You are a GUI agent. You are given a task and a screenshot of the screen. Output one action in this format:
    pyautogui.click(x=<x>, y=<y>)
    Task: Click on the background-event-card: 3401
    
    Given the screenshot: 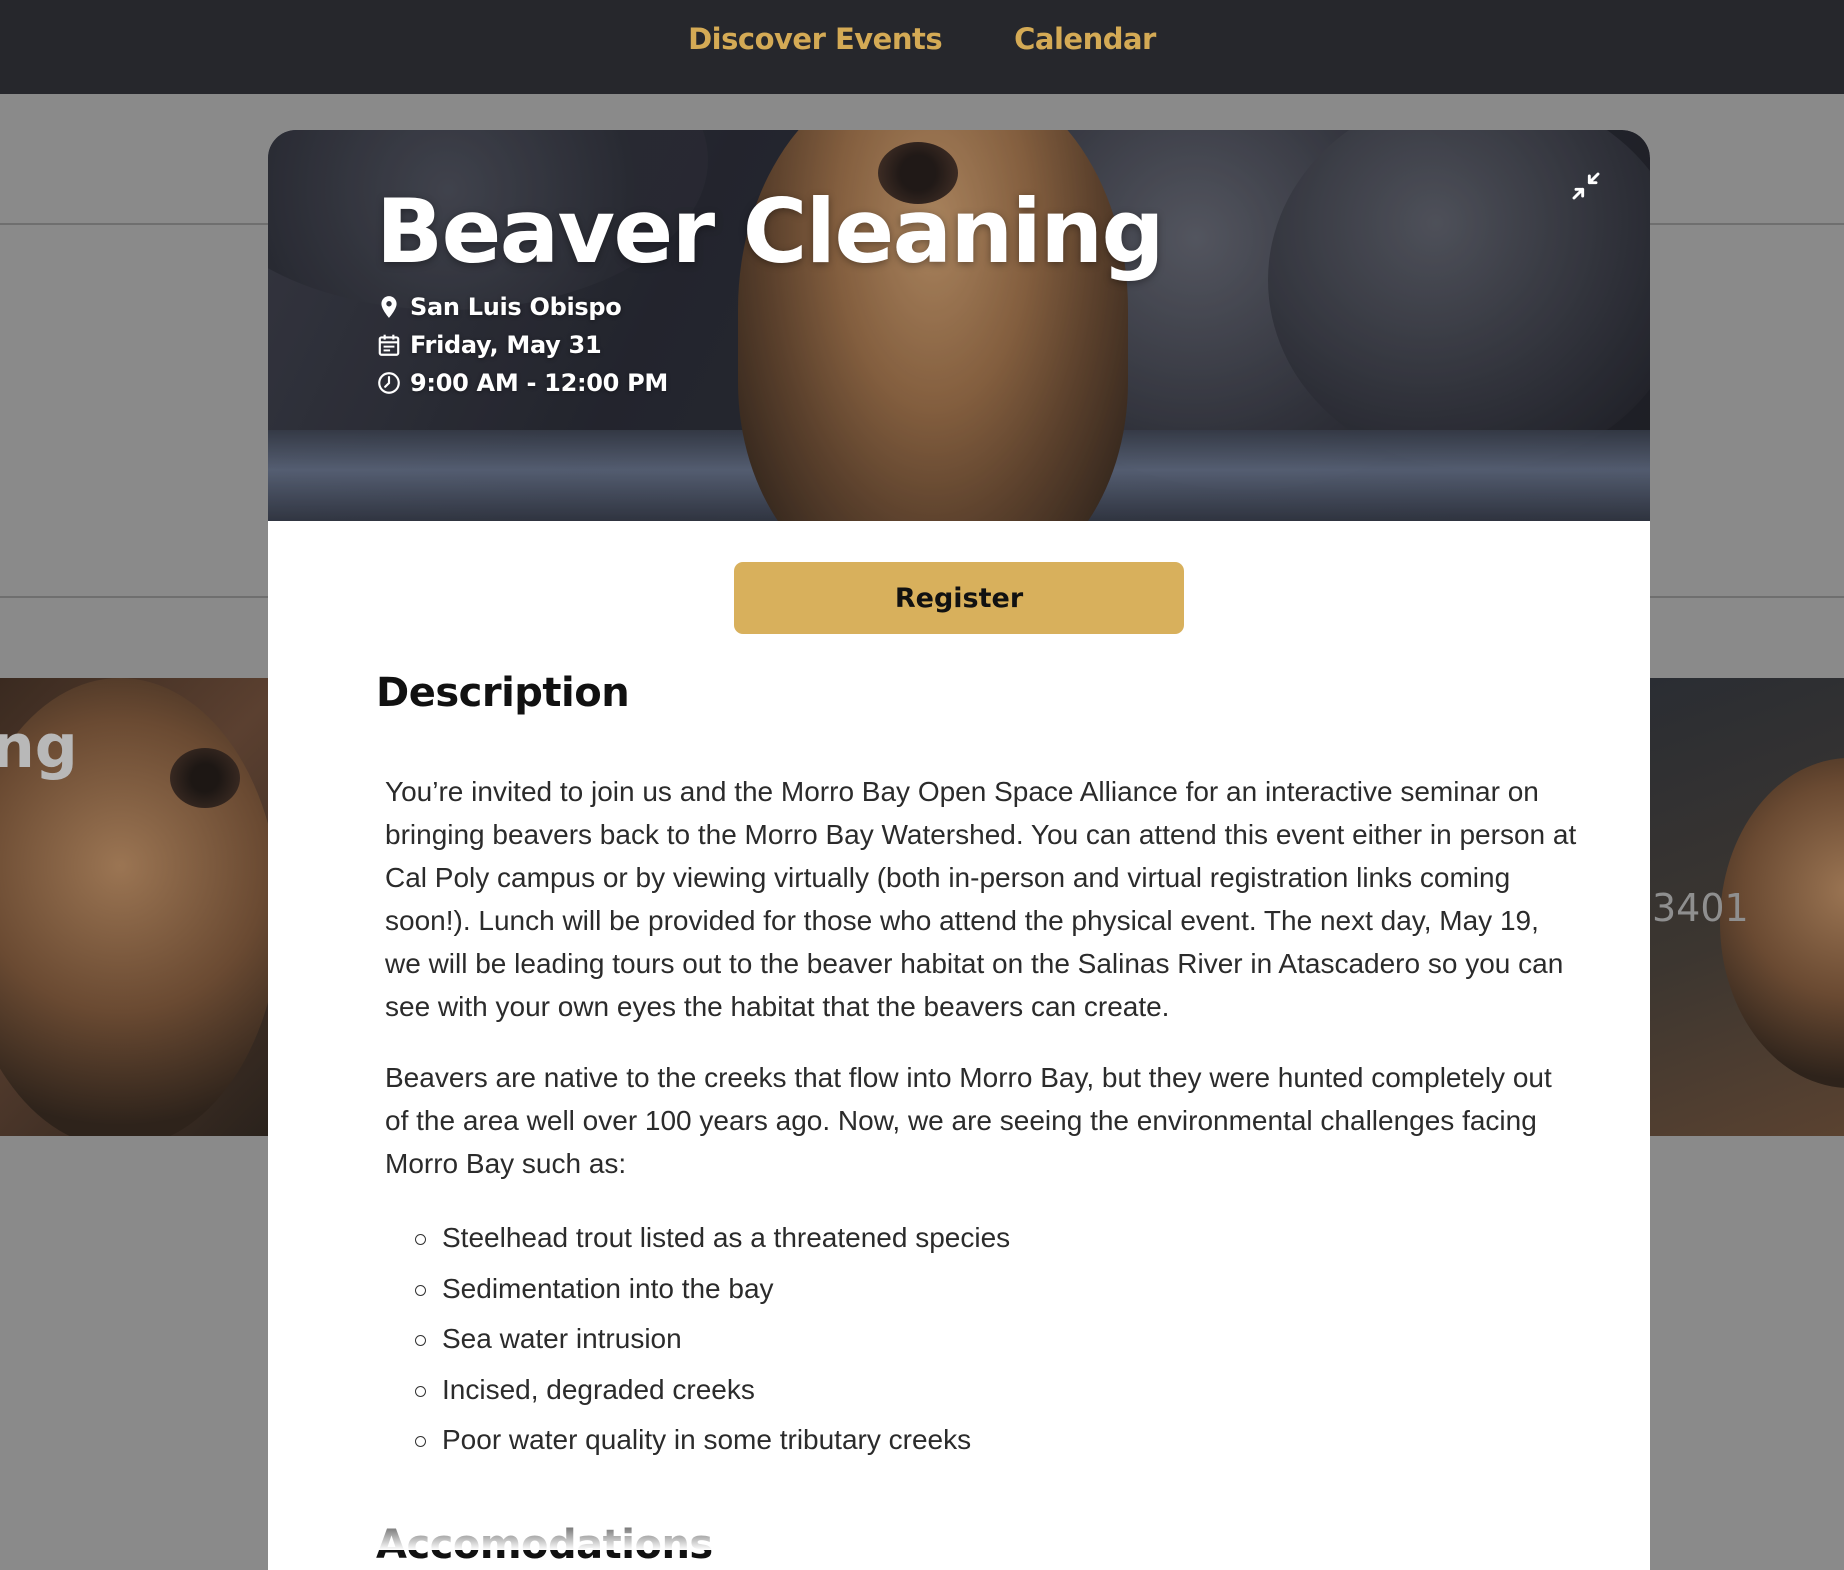 What is the action you would take?
    pyautogui.click(x=1747, y=907)
    